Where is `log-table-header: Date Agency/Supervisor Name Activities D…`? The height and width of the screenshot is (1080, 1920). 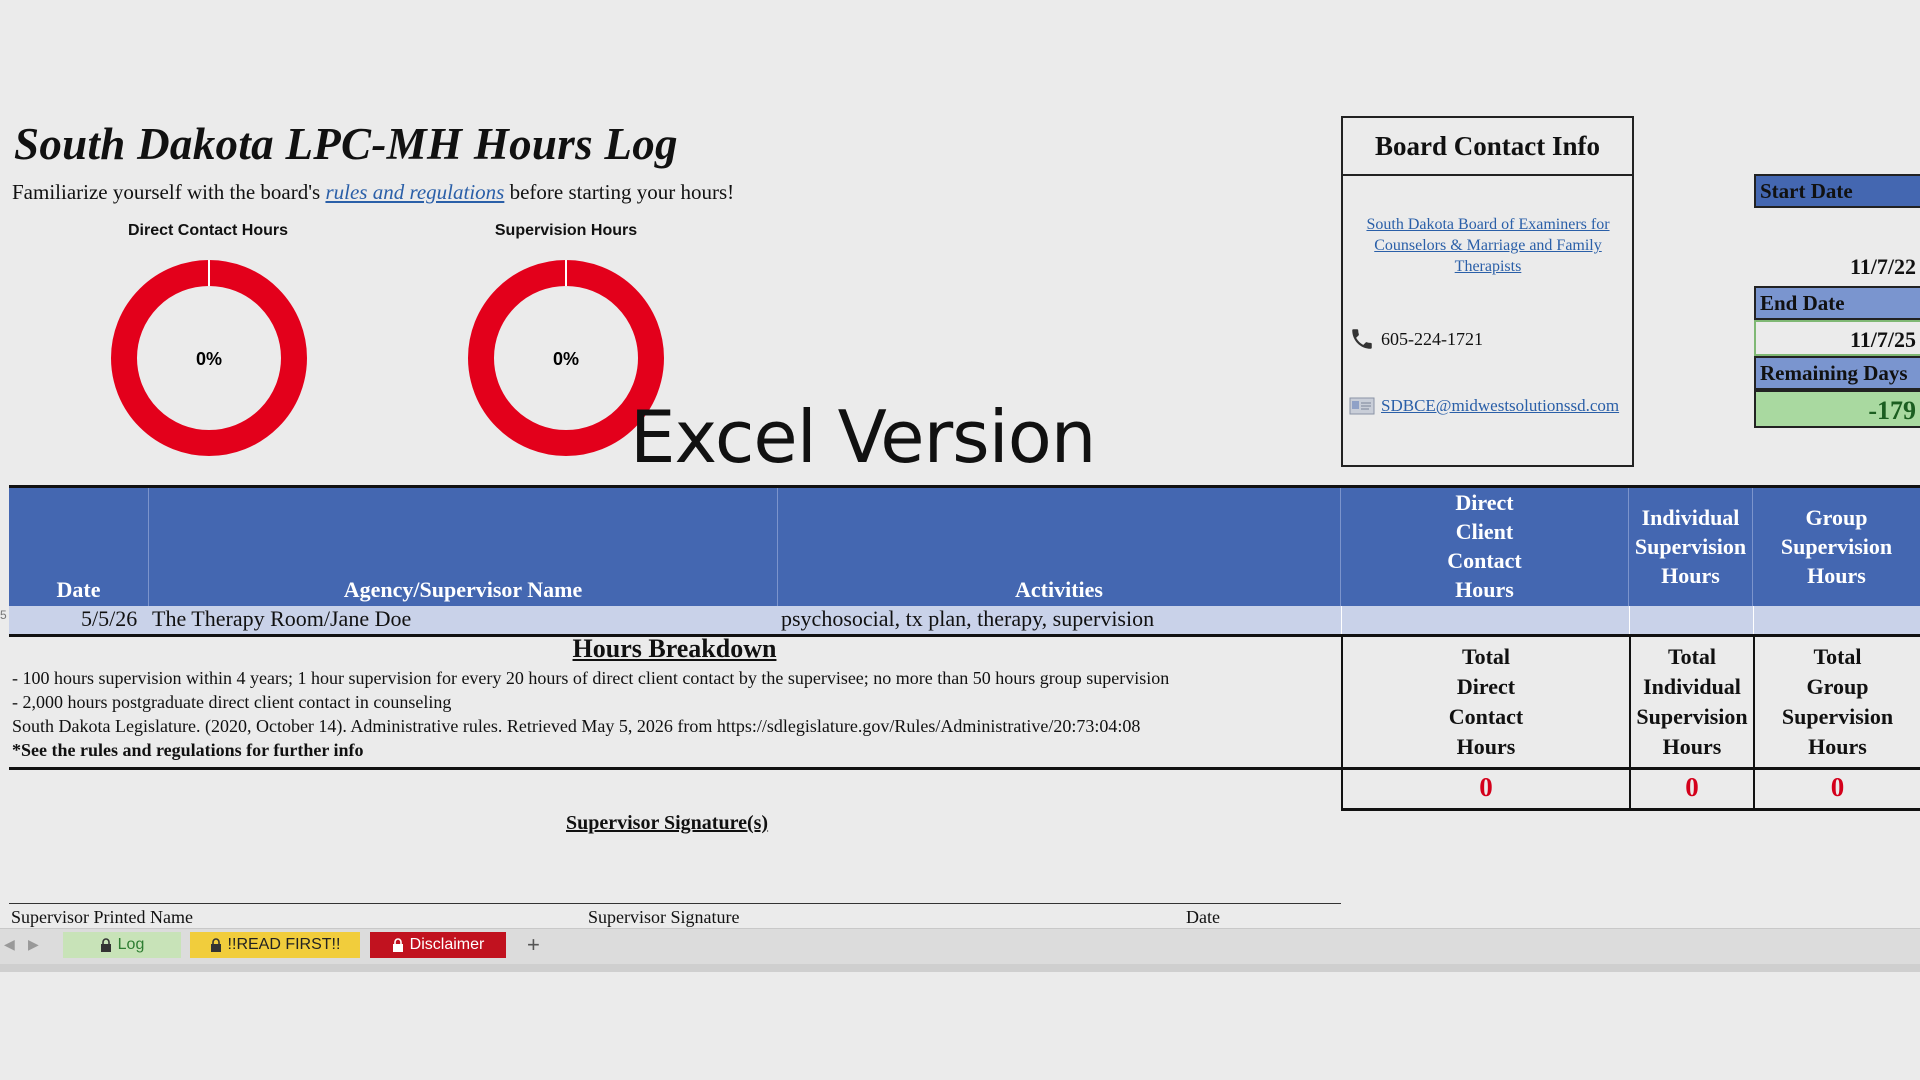 log-table-header: Date Agency/Supervisor Name Activities D… is located at coordinates (964, 545).